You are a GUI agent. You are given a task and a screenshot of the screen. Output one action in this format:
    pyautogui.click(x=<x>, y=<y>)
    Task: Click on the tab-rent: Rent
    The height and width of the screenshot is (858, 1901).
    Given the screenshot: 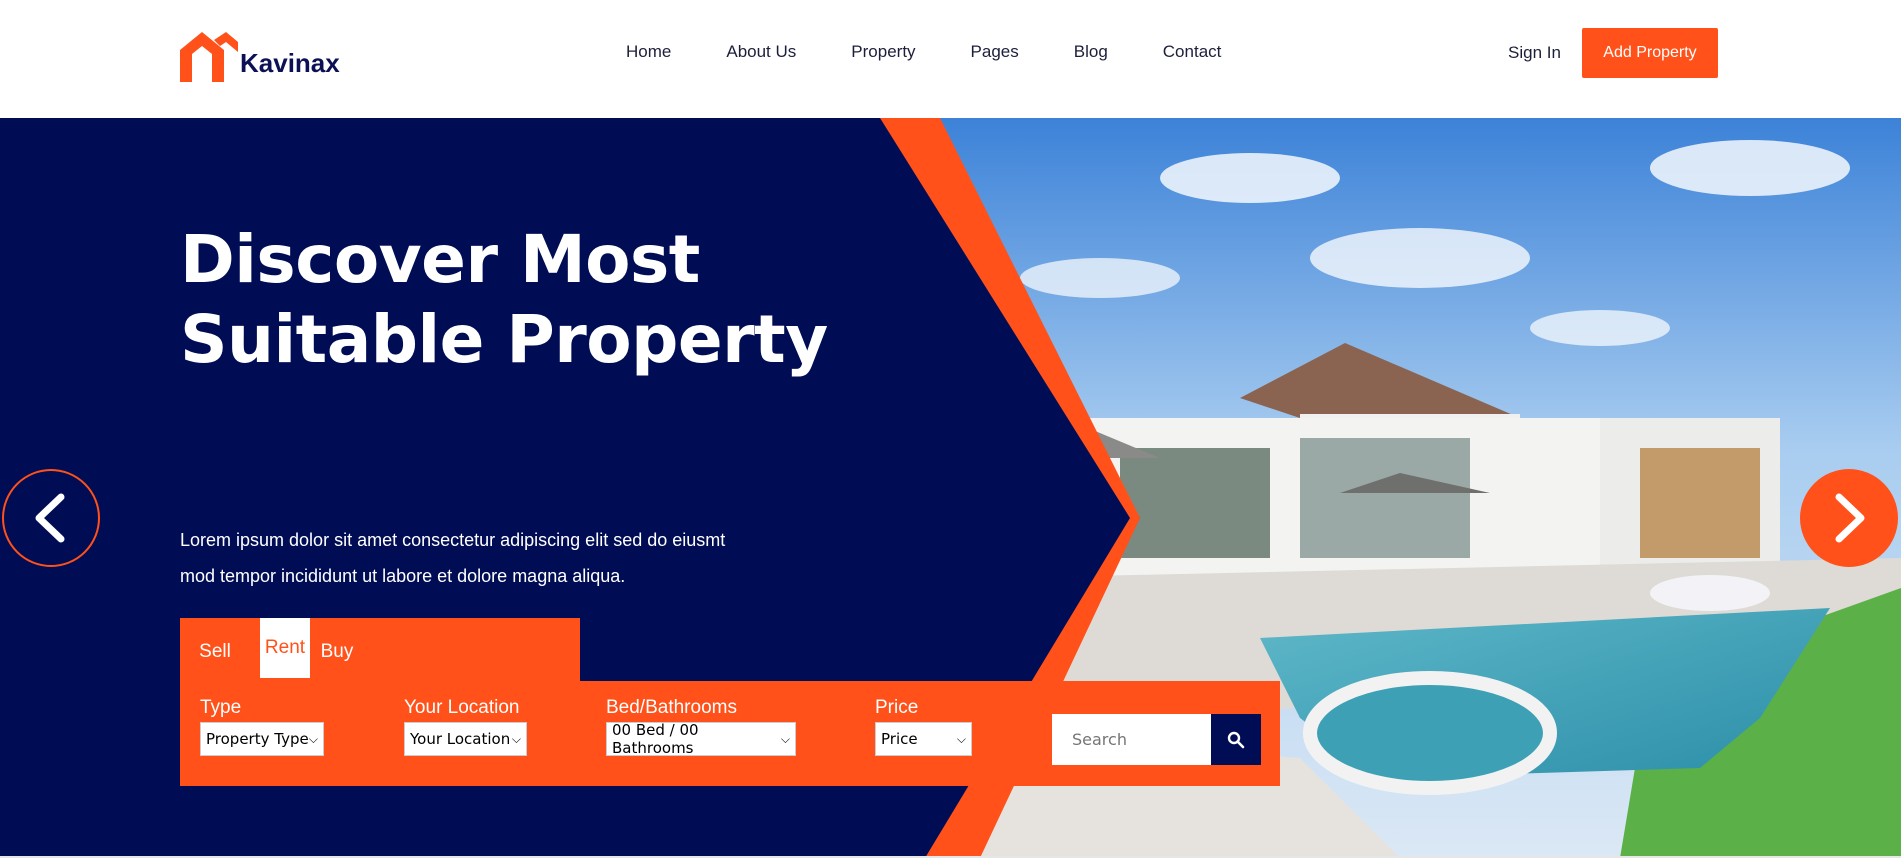 What is the action you would take?
    pyautogui.click(x=285, y=648)
    